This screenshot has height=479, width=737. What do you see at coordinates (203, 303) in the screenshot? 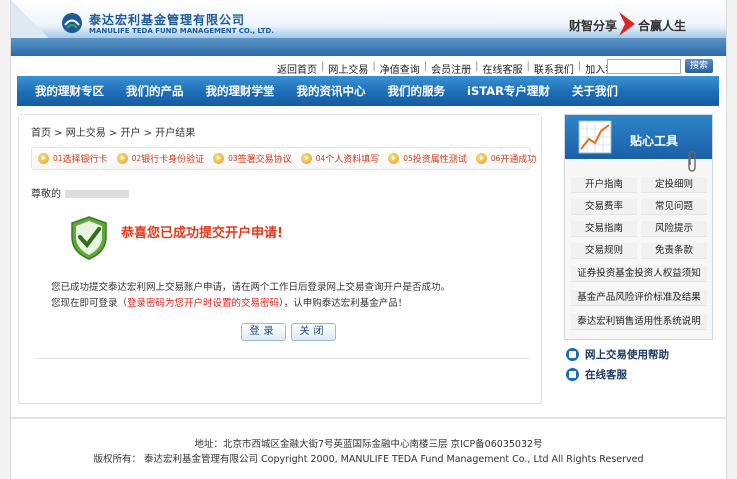
I see `password-hint: 登录密码为您开户时设置的交易密码` at bounding box center [203, 303].